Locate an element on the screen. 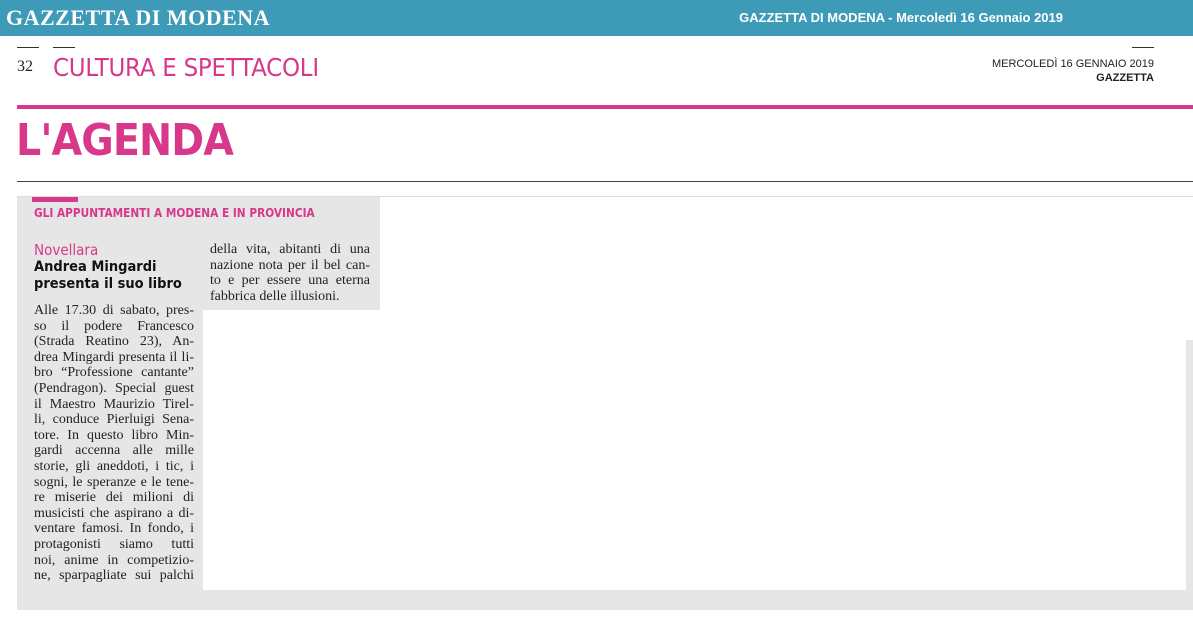  column-line: protagonisti siamo tutti is located at coordinates (114, 544).